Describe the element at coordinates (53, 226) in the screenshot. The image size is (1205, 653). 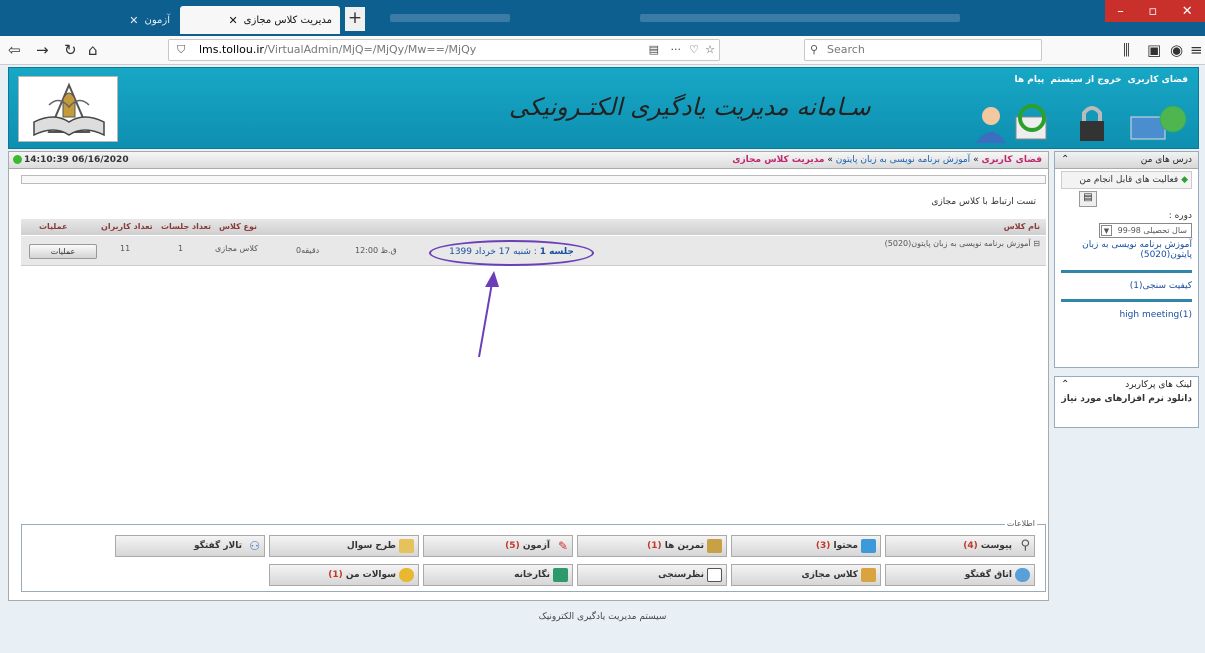
I see `header-operations: عملیات` at that location.